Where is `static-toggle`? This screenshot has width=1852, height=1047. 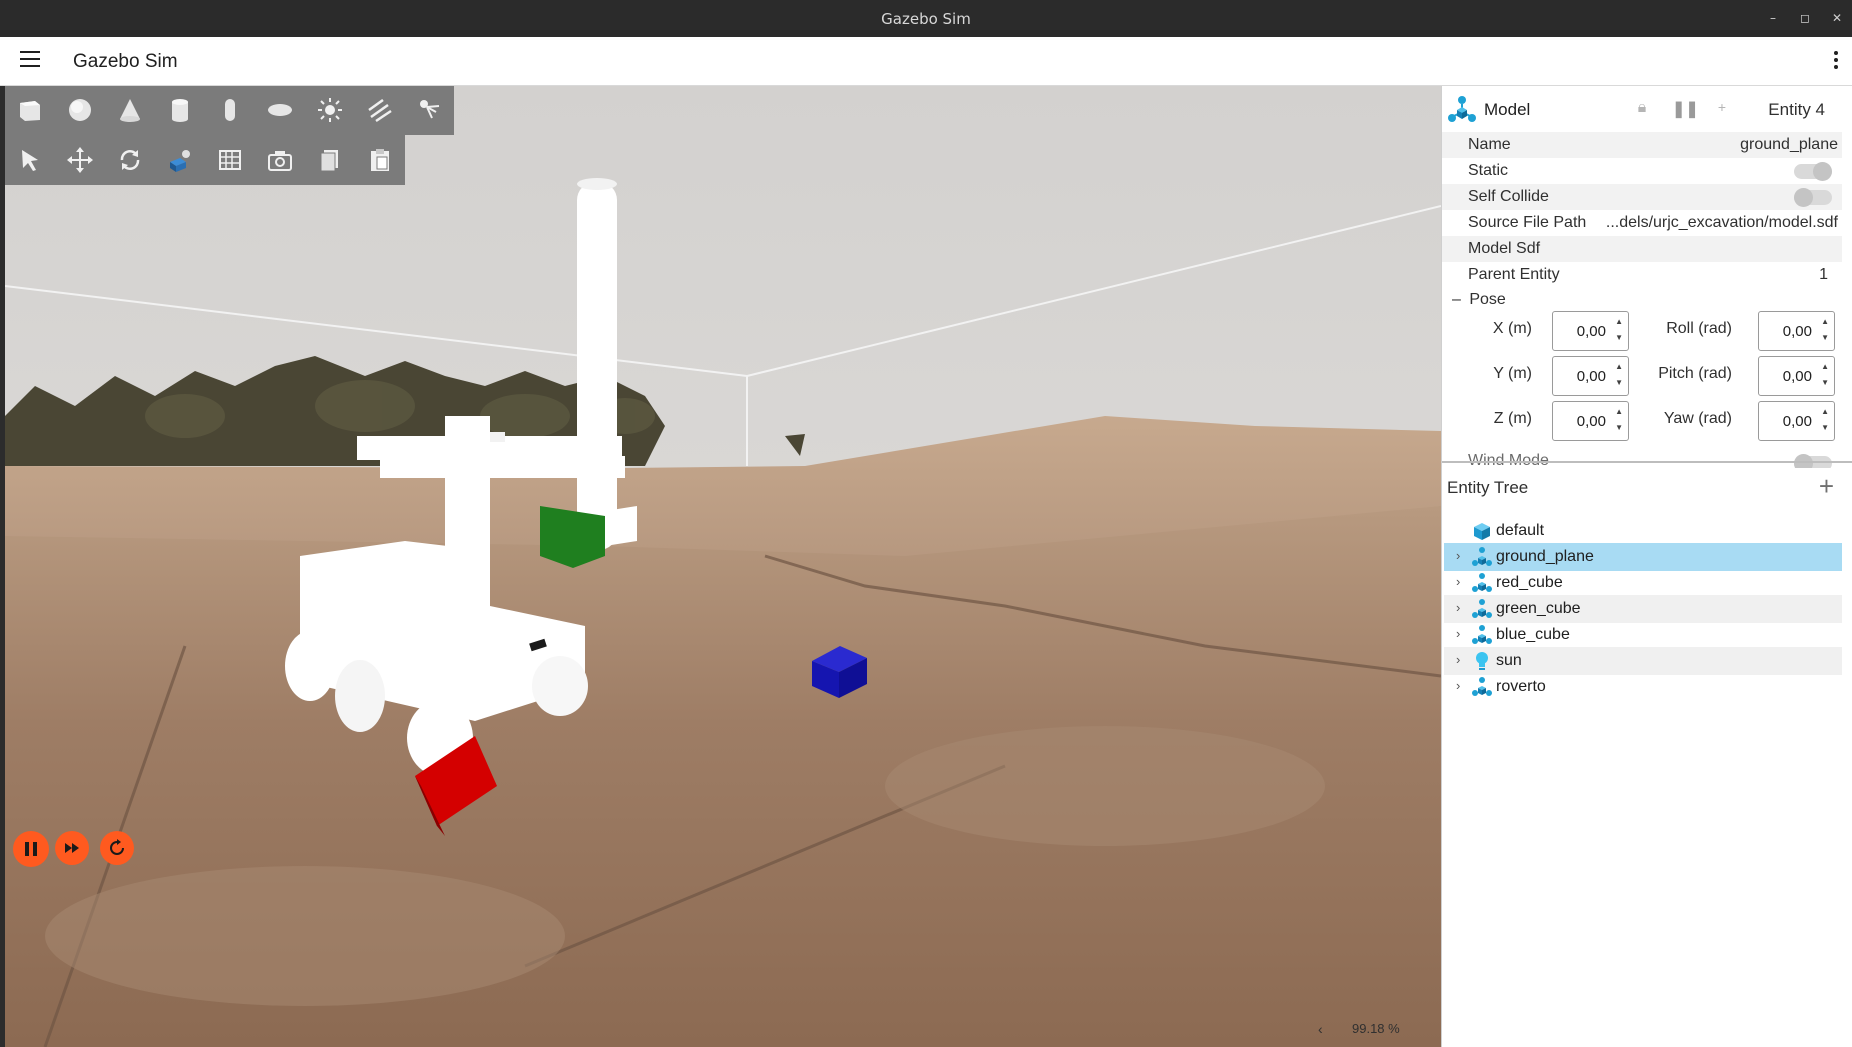 static-toggle is located at coordinates (1813, 171).